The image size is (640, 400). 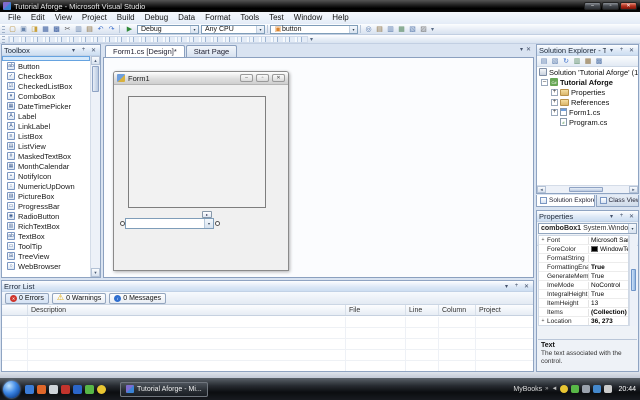 What do you see at coordinates (340, 18) in the screenshot?
I see `menu-item: Help` at bounding box center [340, 18].